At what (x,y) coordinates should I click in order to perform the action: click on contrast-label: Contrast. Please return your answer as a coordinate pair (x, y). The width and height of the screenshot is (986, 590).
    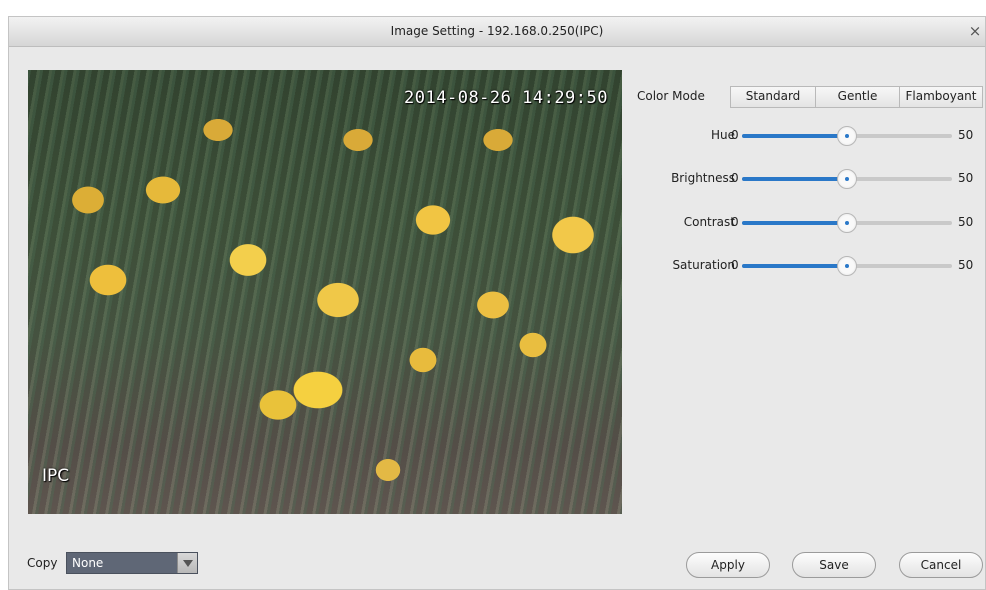
    Looking at the image, I should click on (709, 222).